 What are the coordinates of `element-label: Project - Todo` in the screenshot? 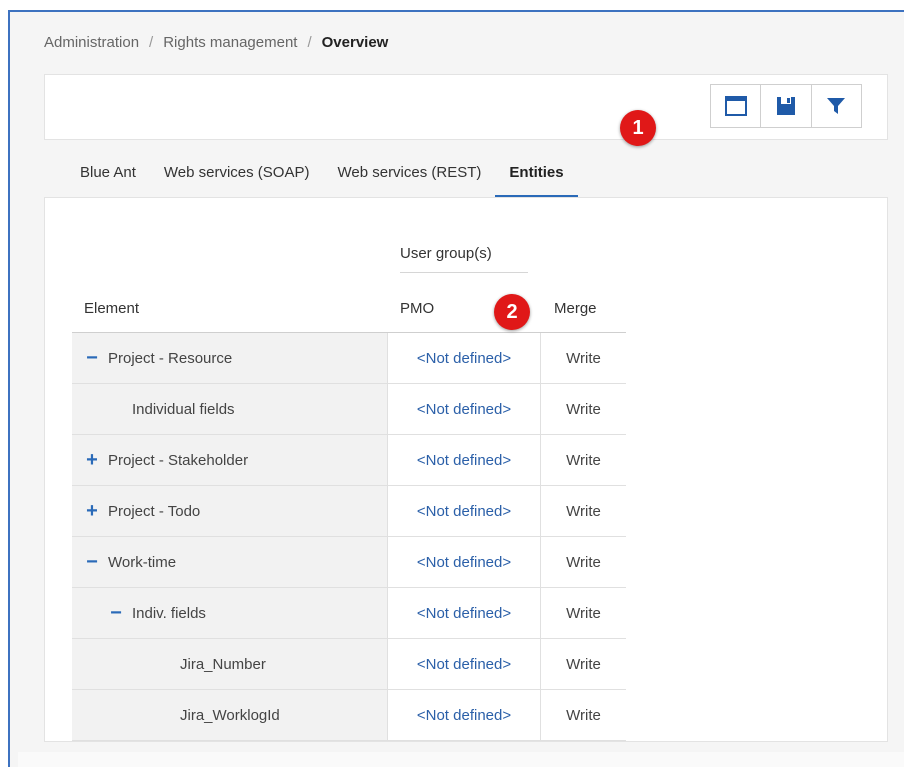 It's located at (154, 511).